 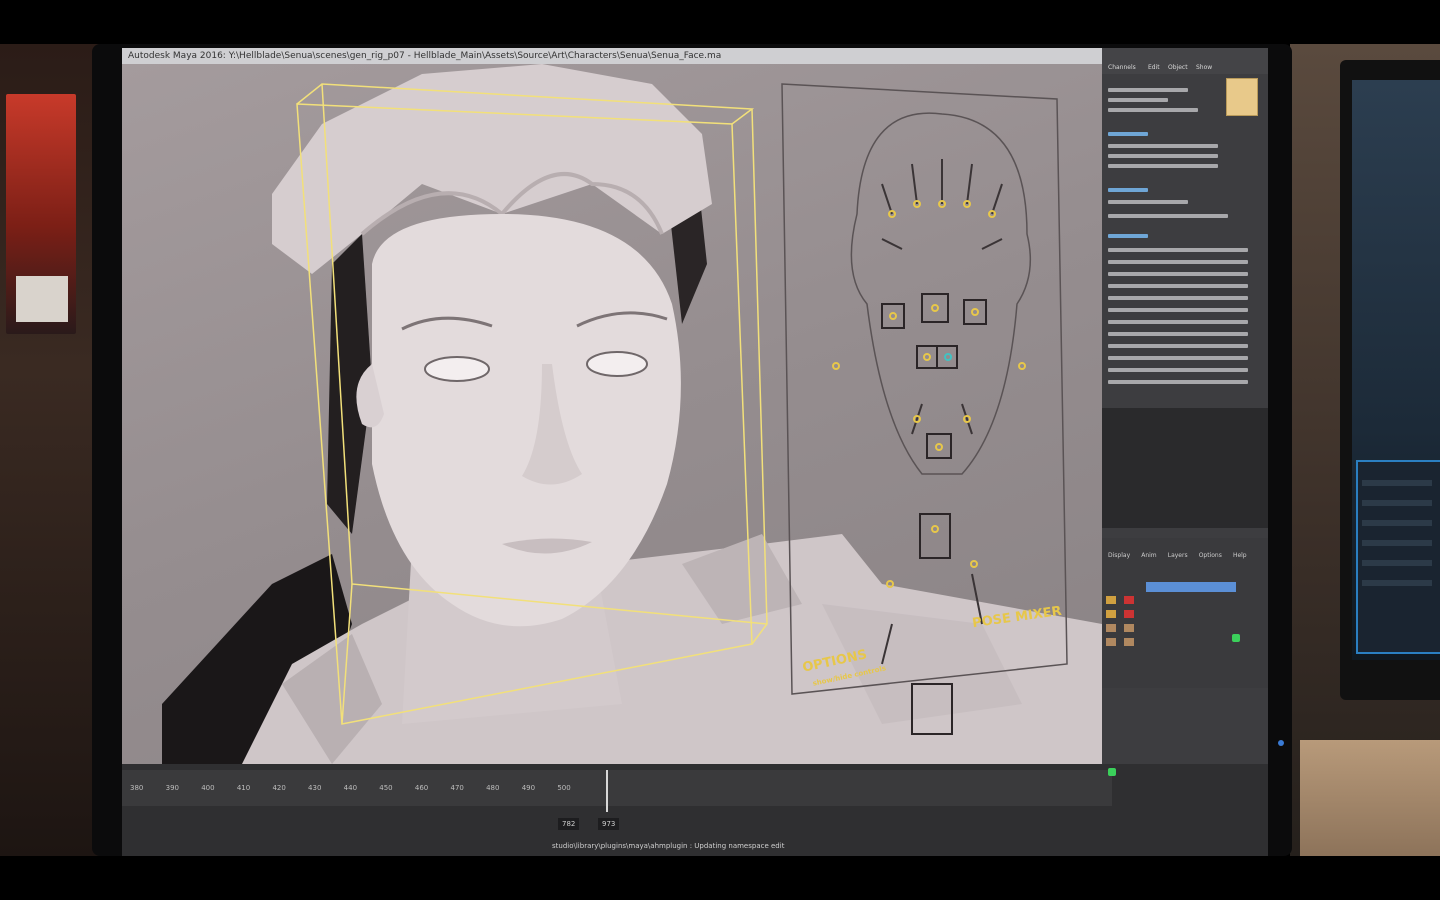 What do you see at coordinates (457, 369) in the screenshot?
I see `left-eye` at bounding box center [457, 369].